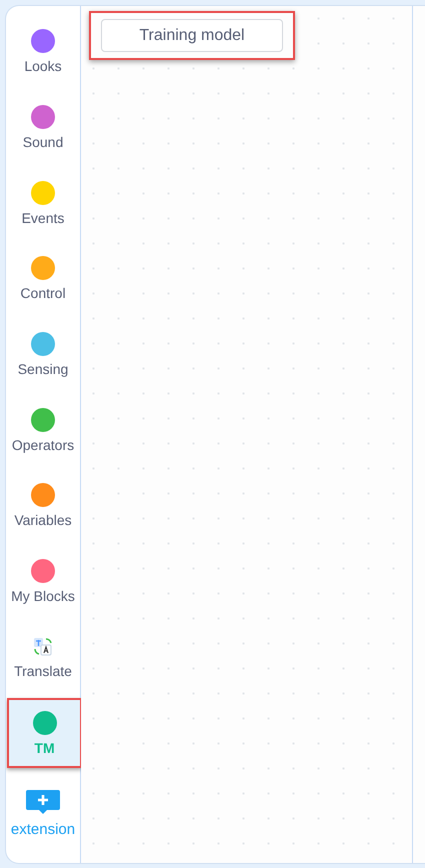 Image resolution: width=425 pixels, height=868 pixels. Describe the element at coordinates (43, 369) in the screenshot. I see `category-label: Sensing` at that location.